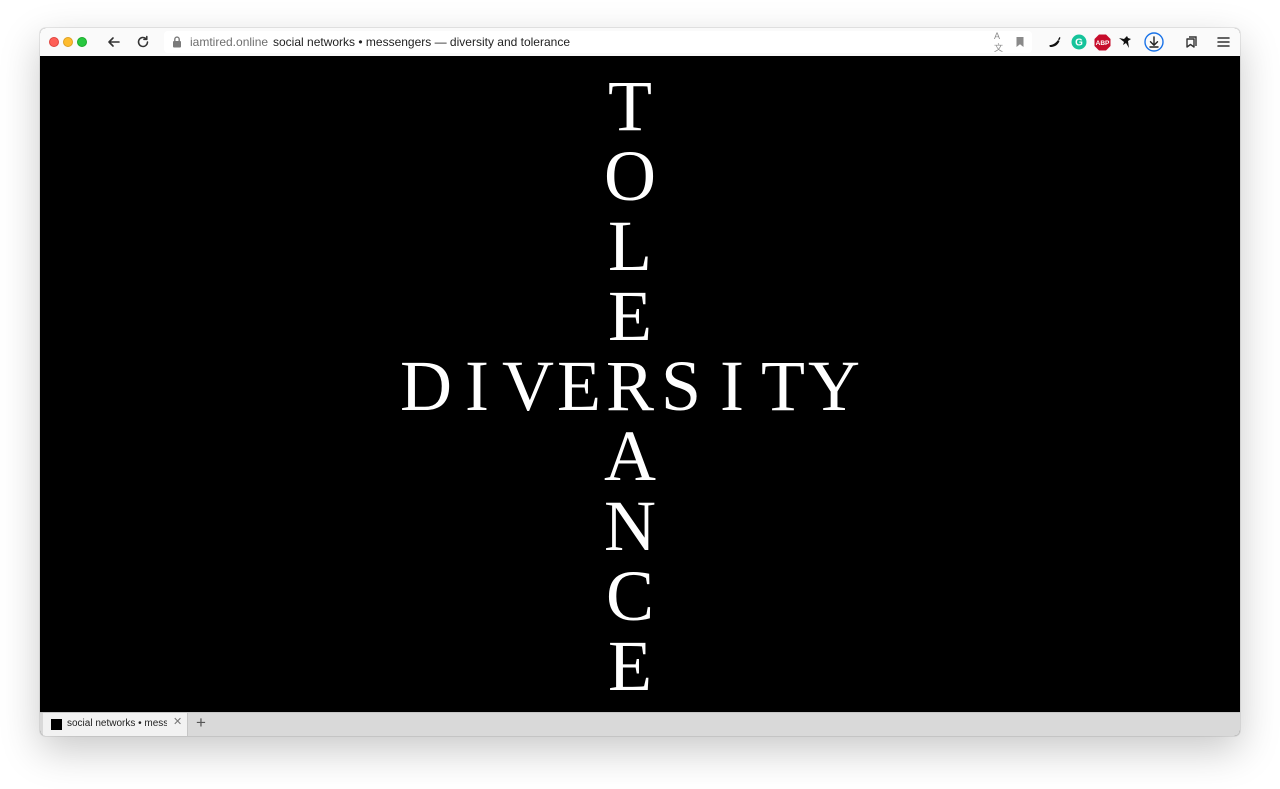 Image resolution: width=1280 pixels, height=789 pixels. What do you see at coordinates (834, 386) in the screenshot?
I see `letter-y: Y` at bounding box center [834, 386].